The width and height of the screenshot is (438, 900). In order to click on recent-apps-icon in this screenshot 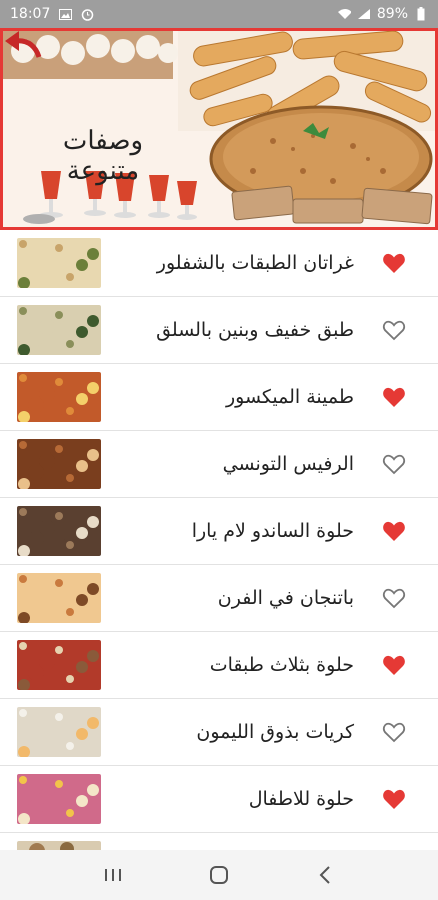, I will do `click(113, 875)`.